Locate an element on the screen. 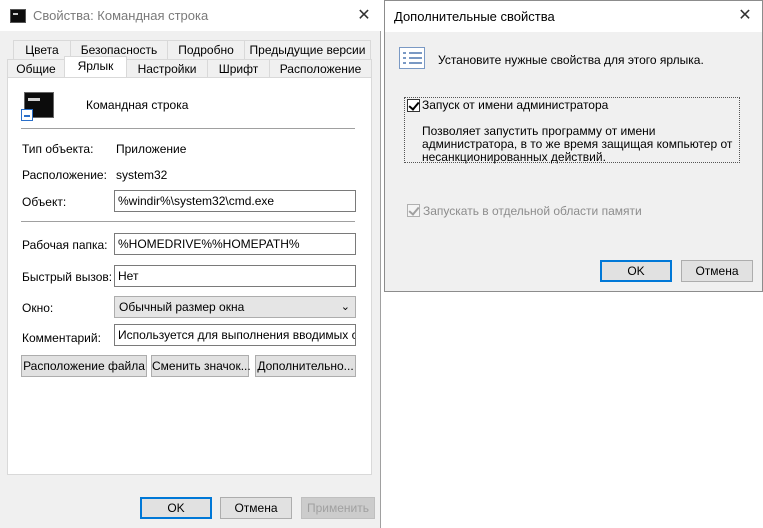 The width and height of the screenshot is (763, 528). start-in-input: %HOMEDRIVE%%HOMEPATH% is located at coordinates (235, 244).